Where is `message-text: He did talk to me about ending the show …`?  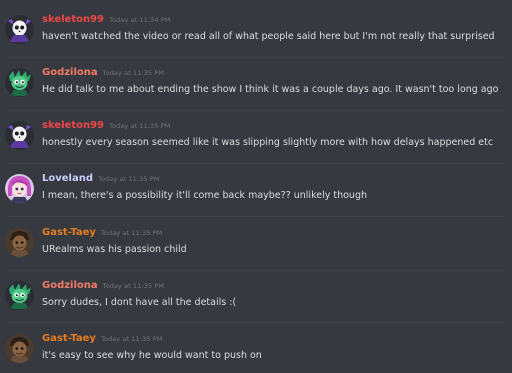
message-text: He did talk to me about ending the show … is located at coordinates (270, 89).